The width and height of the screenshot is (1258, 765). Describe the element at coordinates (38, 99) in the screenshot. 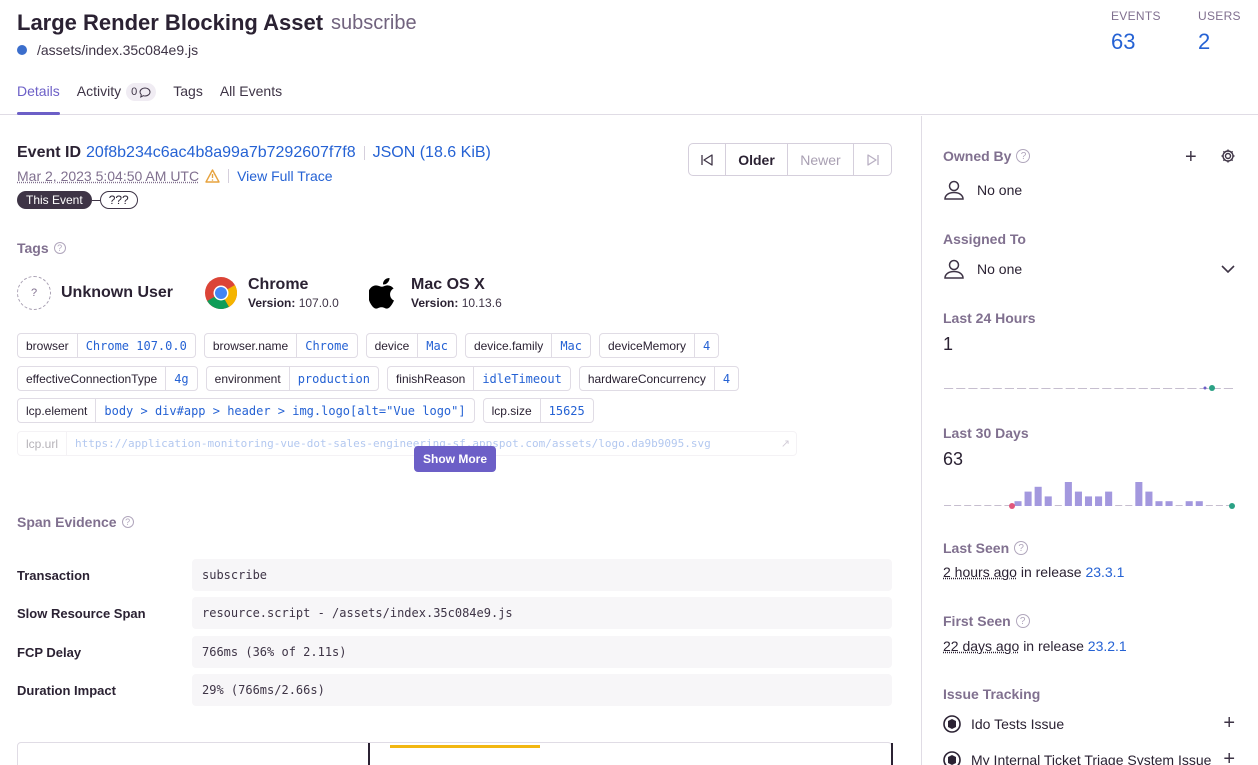

I see `tab-details: Details` at that location.